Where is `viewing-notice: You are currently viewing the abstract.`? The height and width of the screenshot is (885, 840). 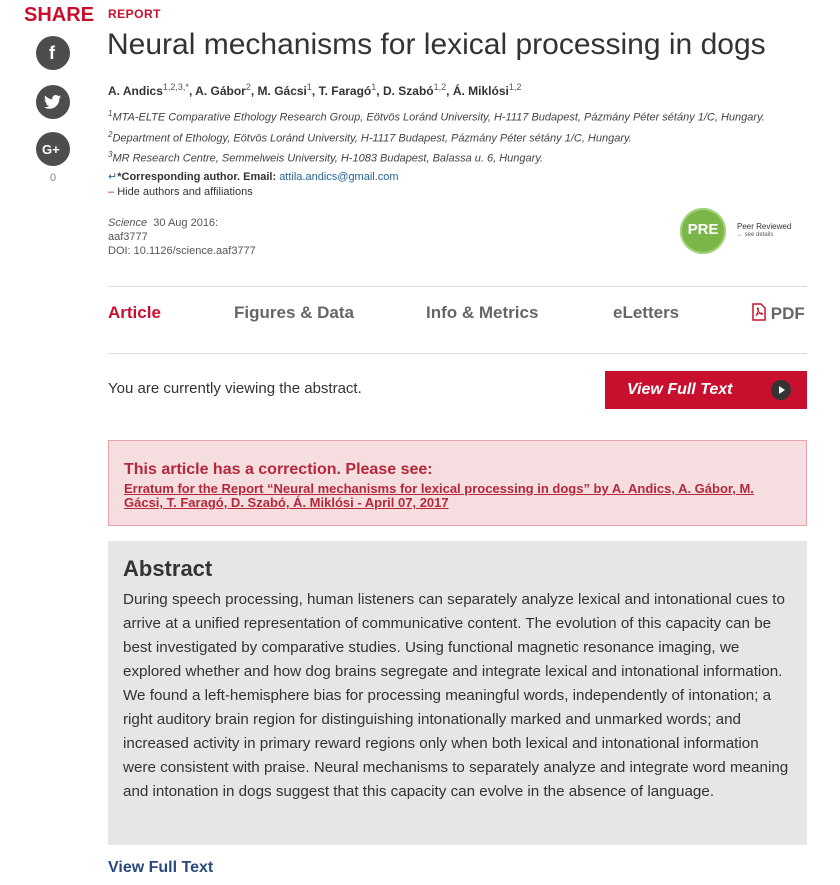 viewing-notice: You are currently viewing the abstract. is located at coordinates (235, 388).